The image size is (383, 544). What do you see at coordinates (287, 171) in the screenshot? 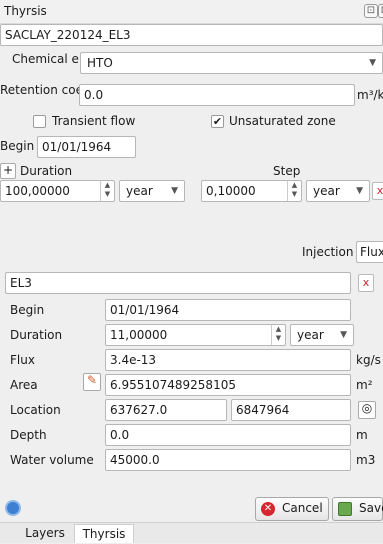
I see `step-label: Step` at bounding box center [287, 171].